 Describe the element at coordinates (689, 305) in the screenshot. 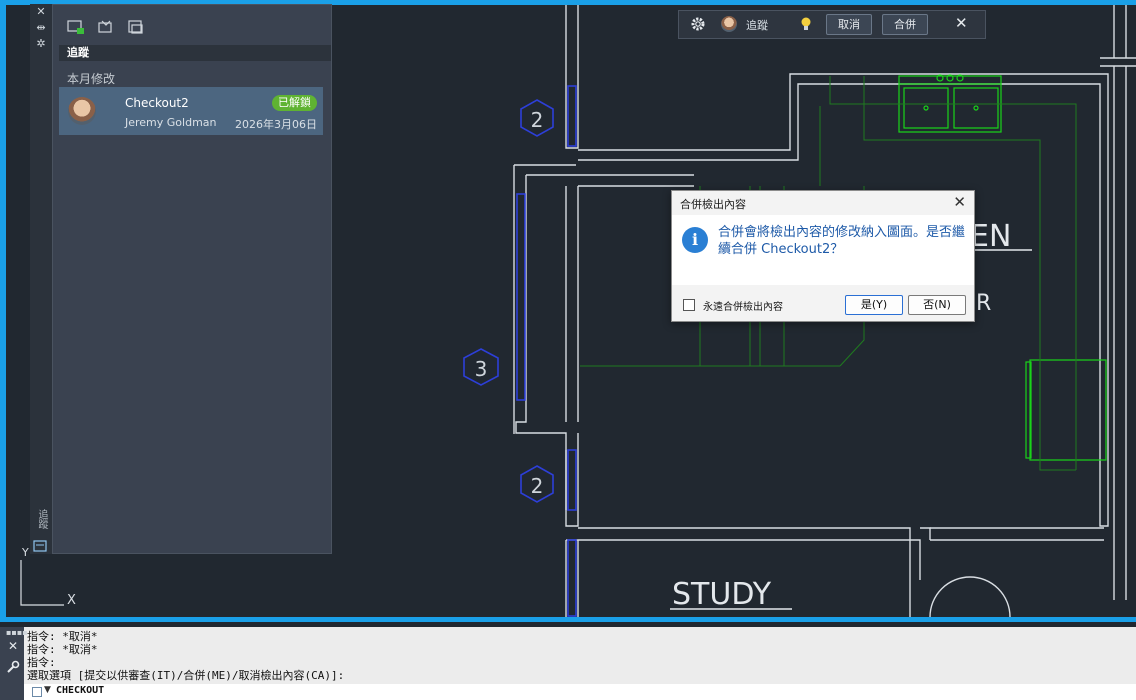

I see `always-merge-checkbox` at that location.